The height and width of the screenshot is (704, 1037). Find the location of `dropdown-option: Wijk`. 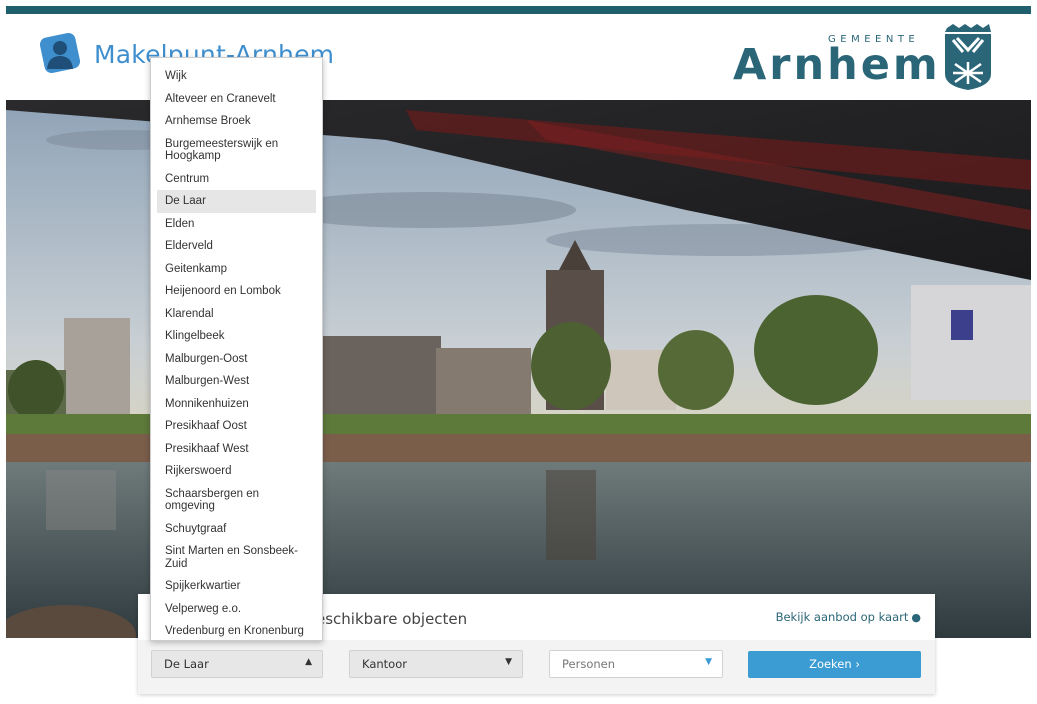

dropdown-option: Wijk is located at coordinates (236, 76).